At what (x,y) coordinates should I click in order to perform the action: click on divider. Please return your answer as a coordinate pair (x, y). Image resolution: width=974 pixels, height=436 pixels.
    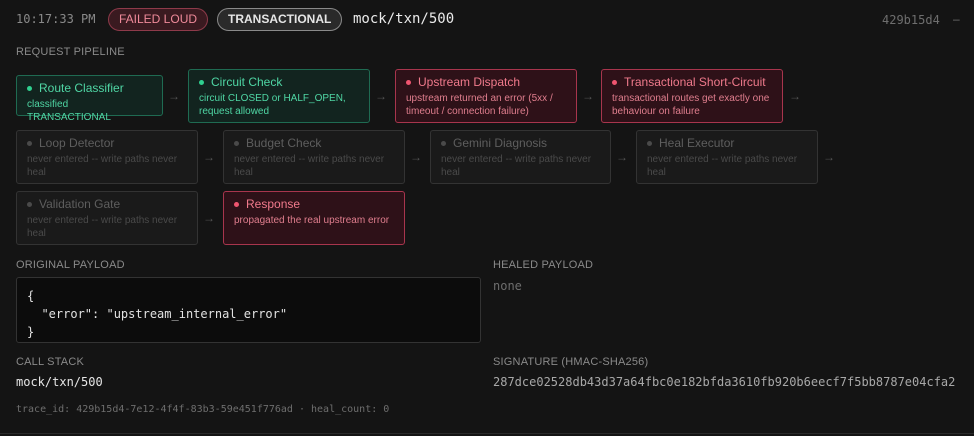
    Looking at the image, I should click on (487, 433).